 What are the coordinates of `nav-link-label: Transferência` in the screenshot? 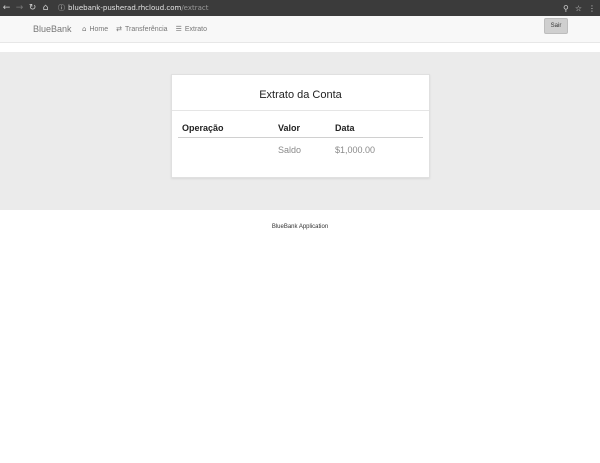 It's located at (146, 29).